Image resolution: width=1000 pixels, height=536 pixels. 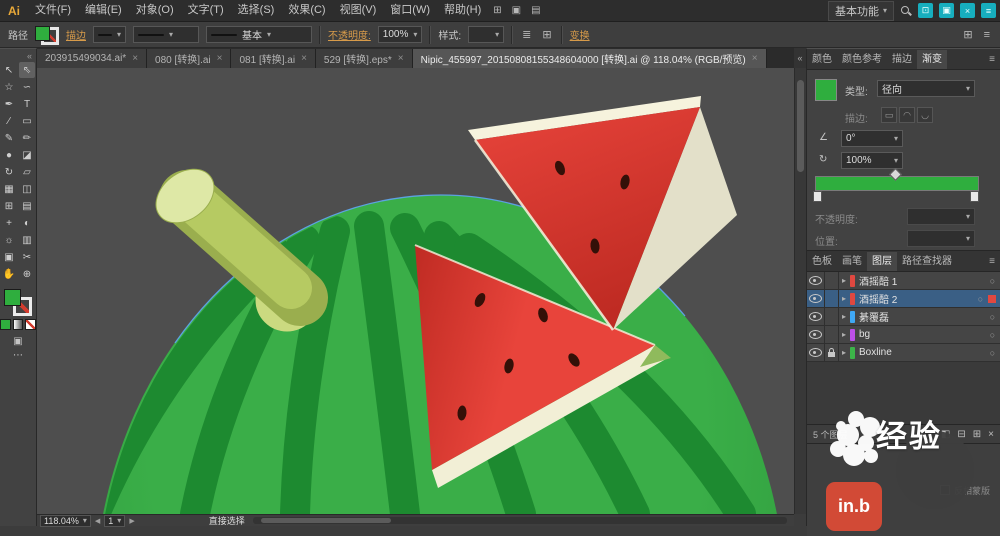 What do you see at coordinates (927, 261) in the screenshot?
I see `tab-pathfinder: 路径查找器` at bounding box center [927, 261].